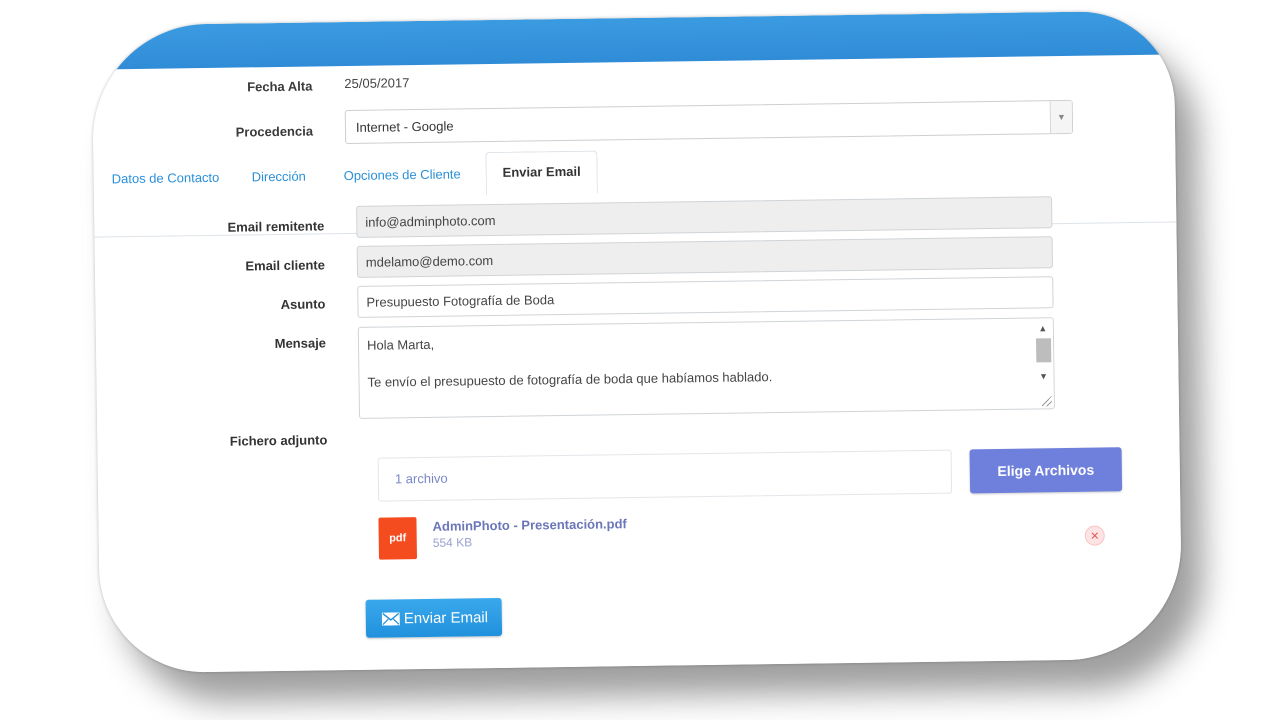 This screenshot has height=720, width=1280. I want to click on asunto-label: Asunto, so click(303, 304).